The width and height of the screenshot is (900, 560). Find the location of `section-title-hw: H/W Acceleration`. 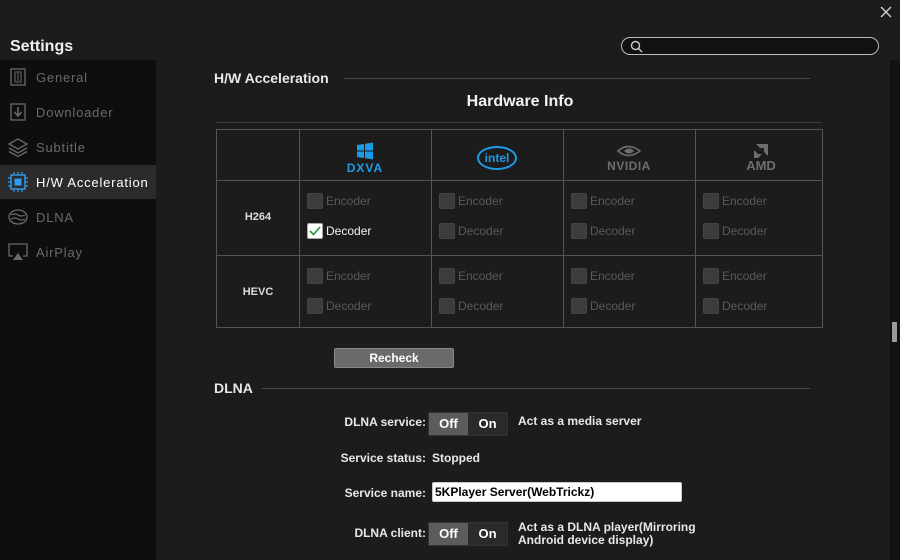

section-title-hw: H/W Acceleration is located at coordinates (271, 78).